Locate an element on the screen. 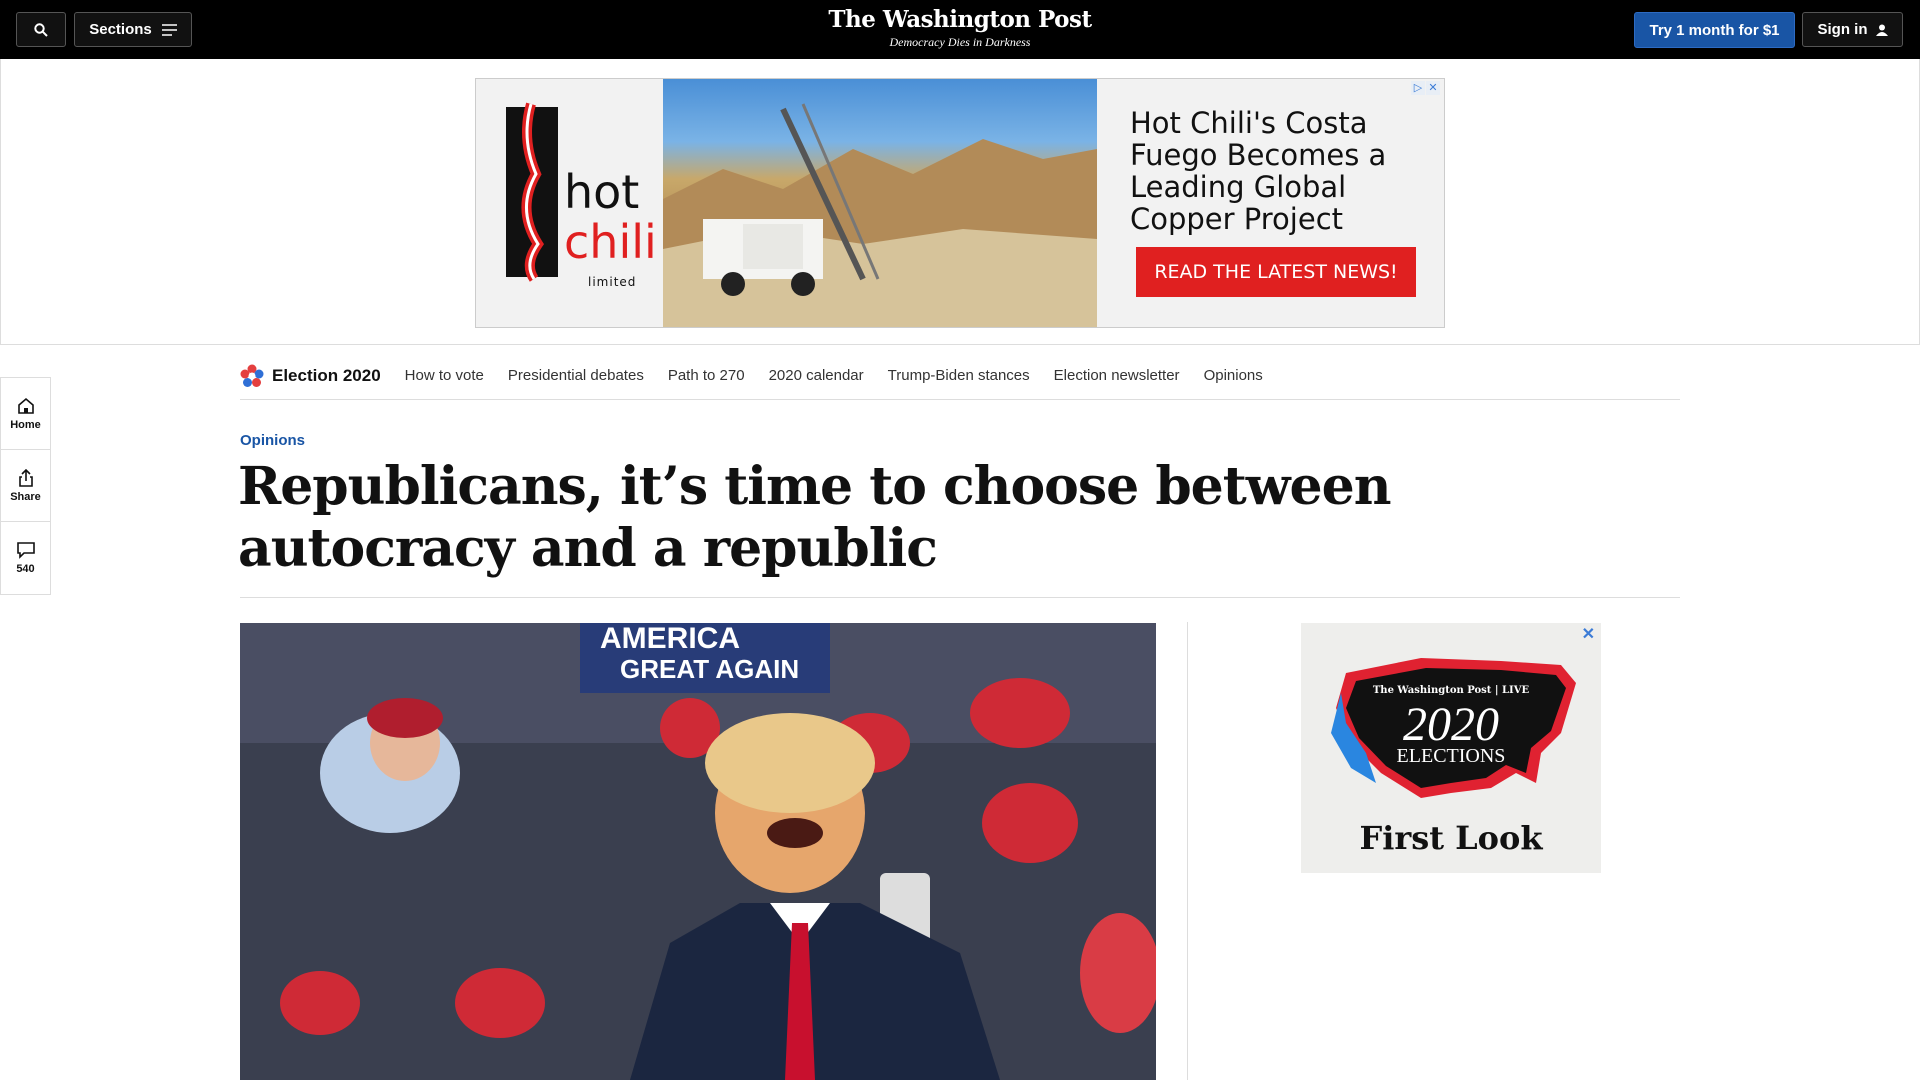 The image size is (1920, 1080). side-ad-year: 2020 is located at coordinates (1451, 724).